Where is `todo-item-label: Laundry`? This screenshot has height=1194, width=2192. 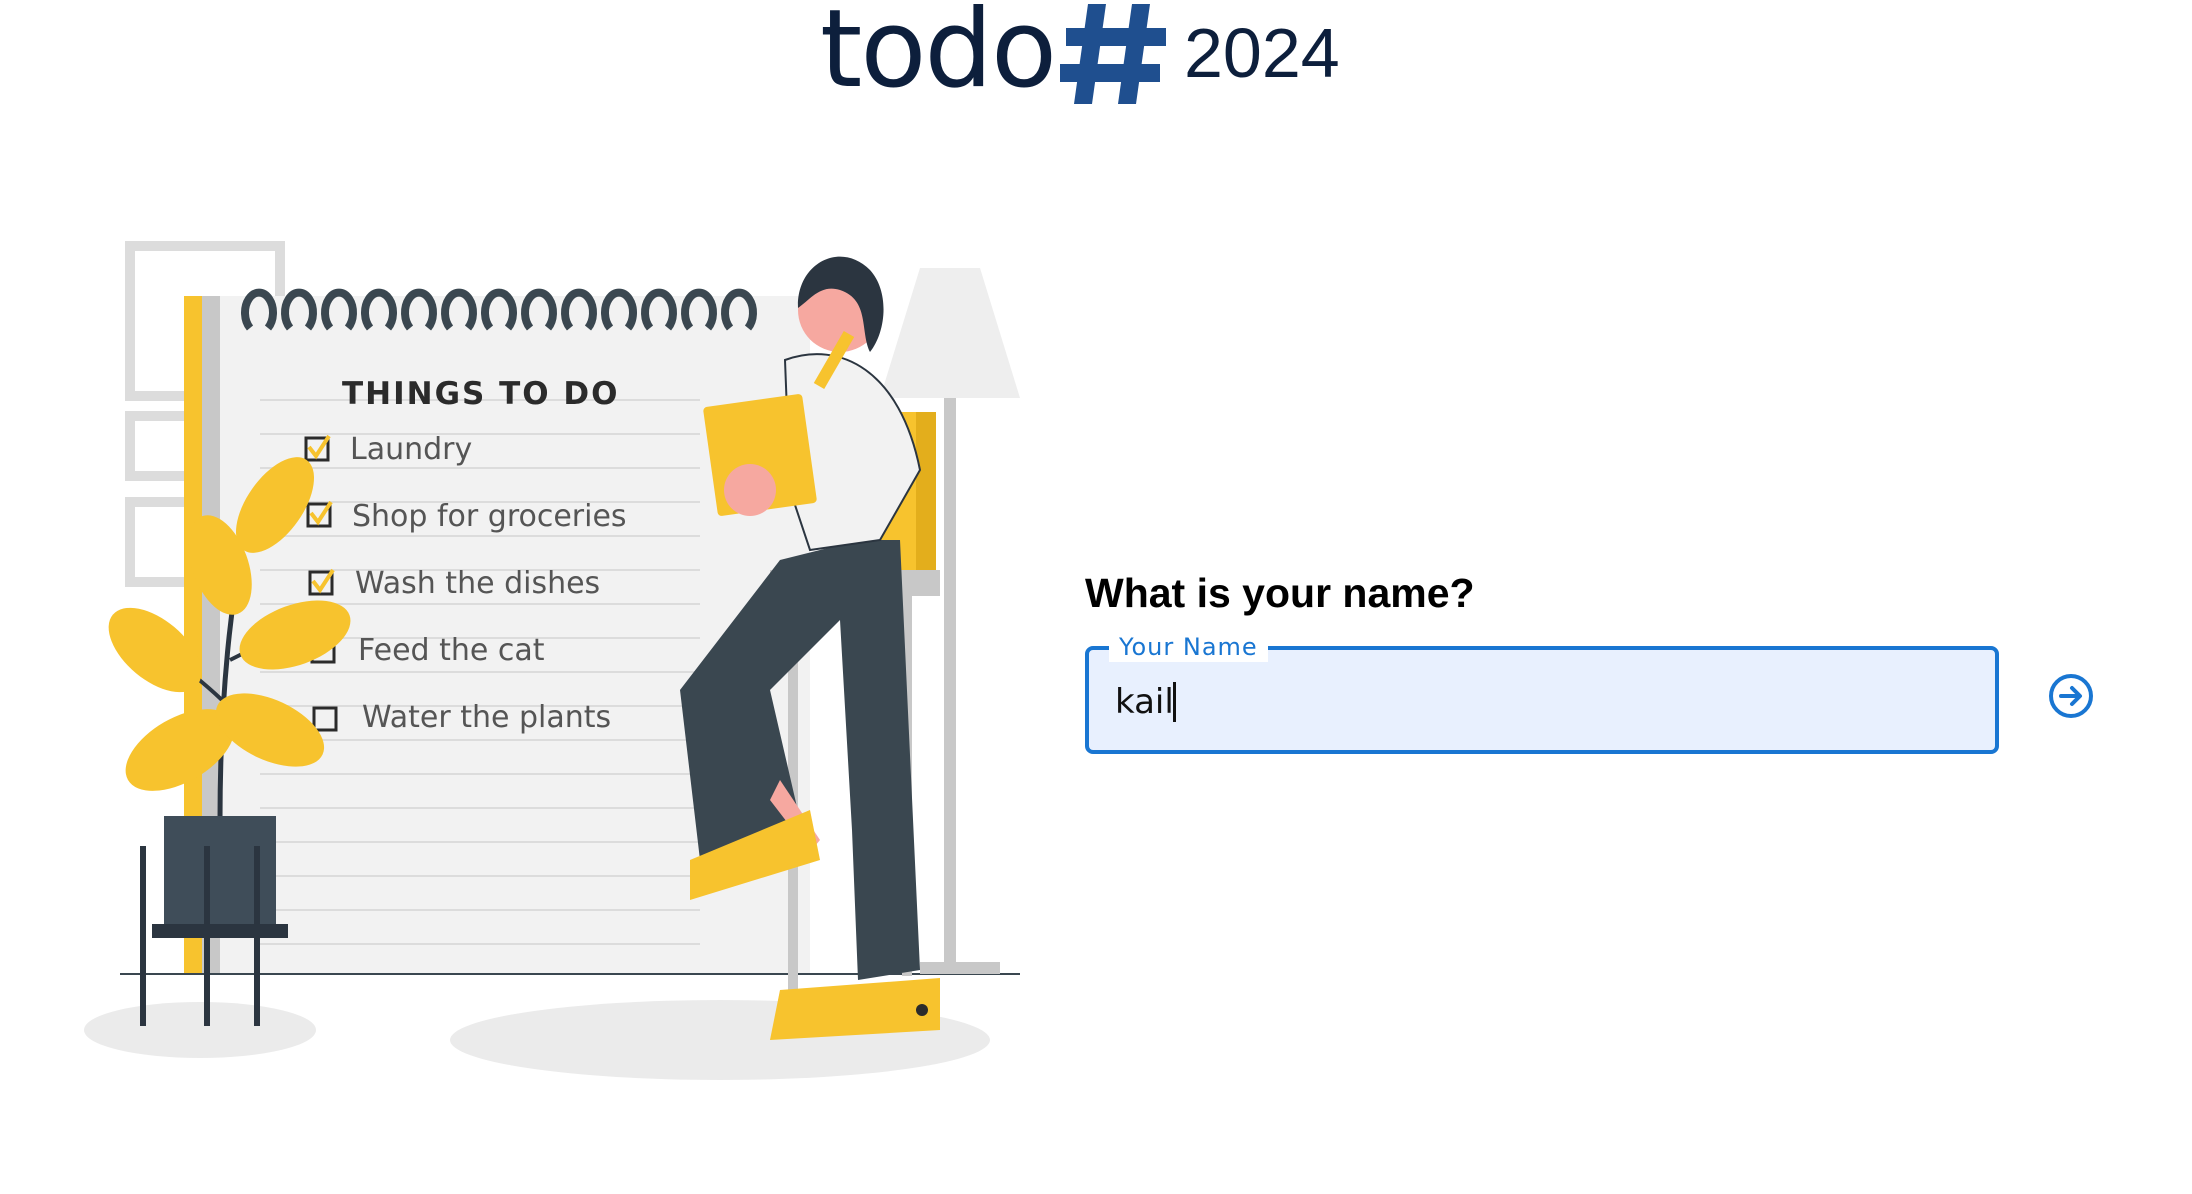 todo-item-label: Laundry is located at coordinates (411, 449).